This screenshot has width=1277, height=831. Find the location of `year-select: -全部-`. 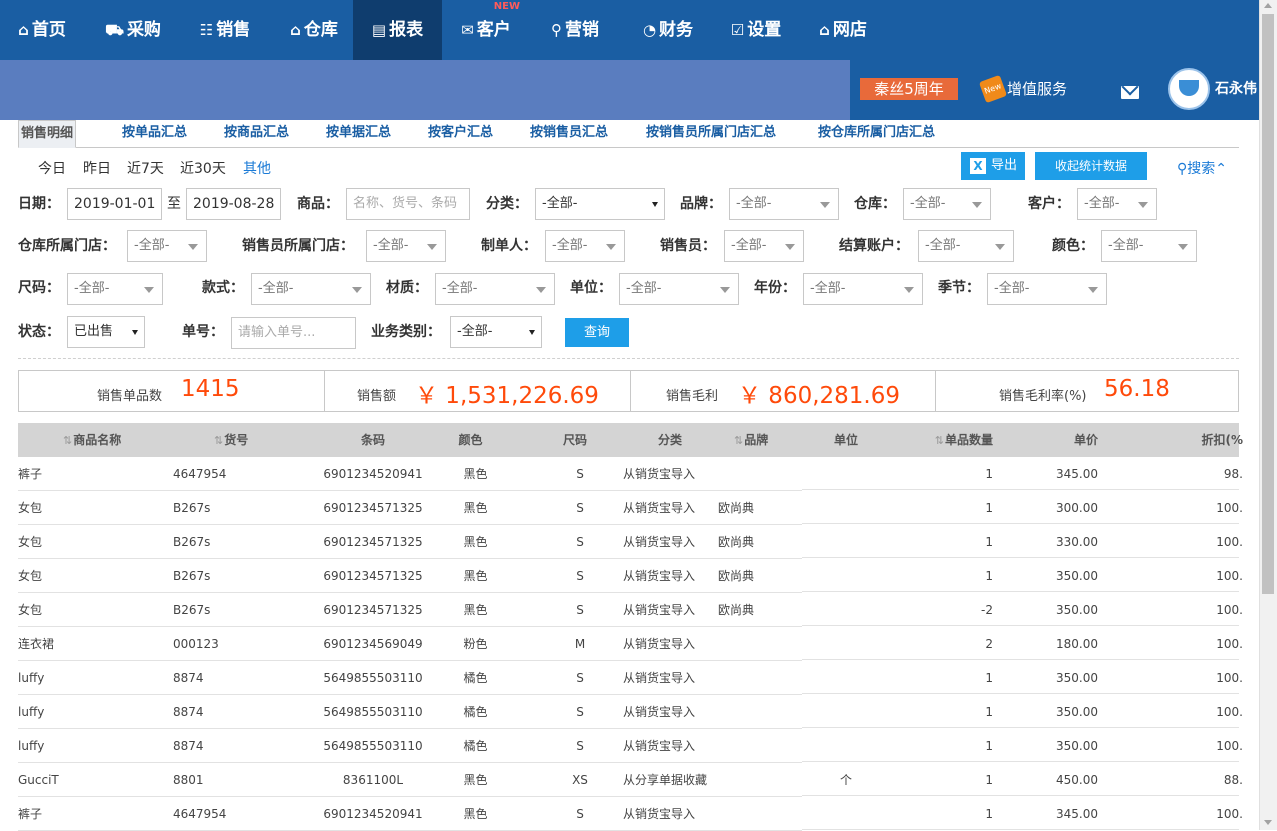

year-select: -全部- is located at coordinates (863, 289).